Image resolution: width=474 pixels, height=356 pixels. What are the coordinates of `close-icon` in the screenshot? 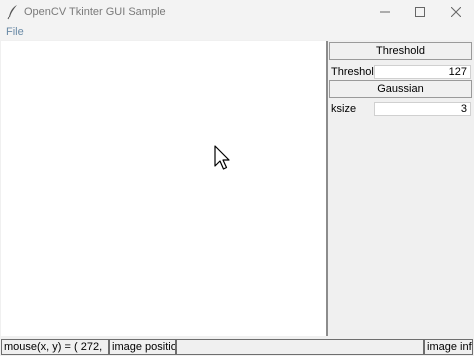 It's located at (456, 12).